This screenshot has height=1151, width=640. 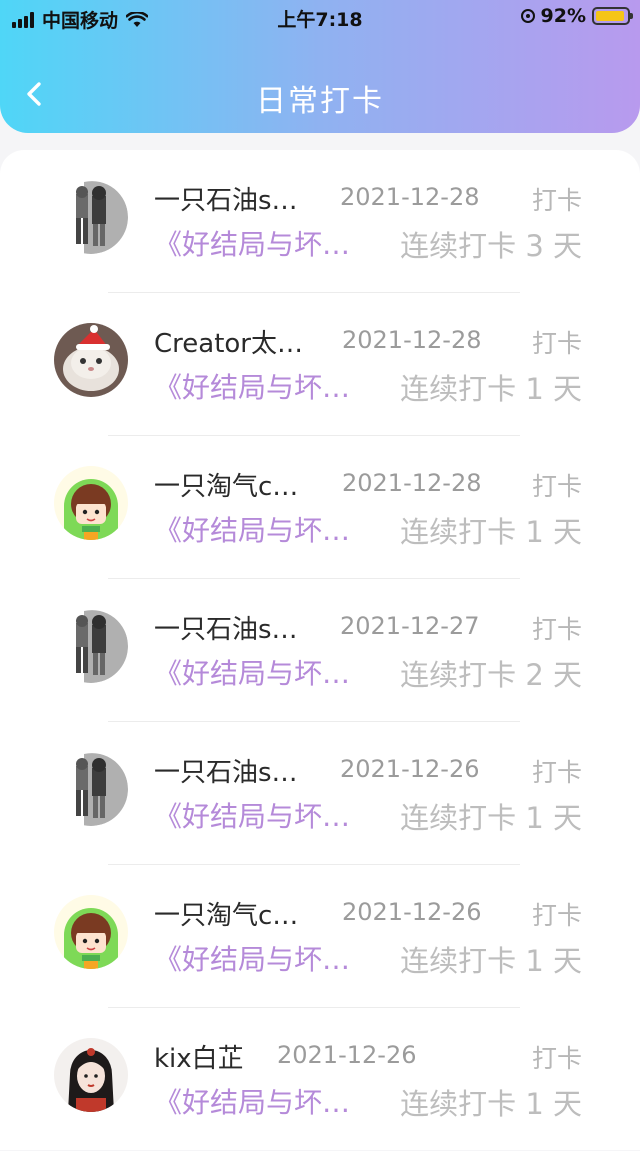 What do you see at coordinates (491, 246) in the screenshot?
I see `streak-count: 连续打卡 3 天` at bounding box center [491, 246].